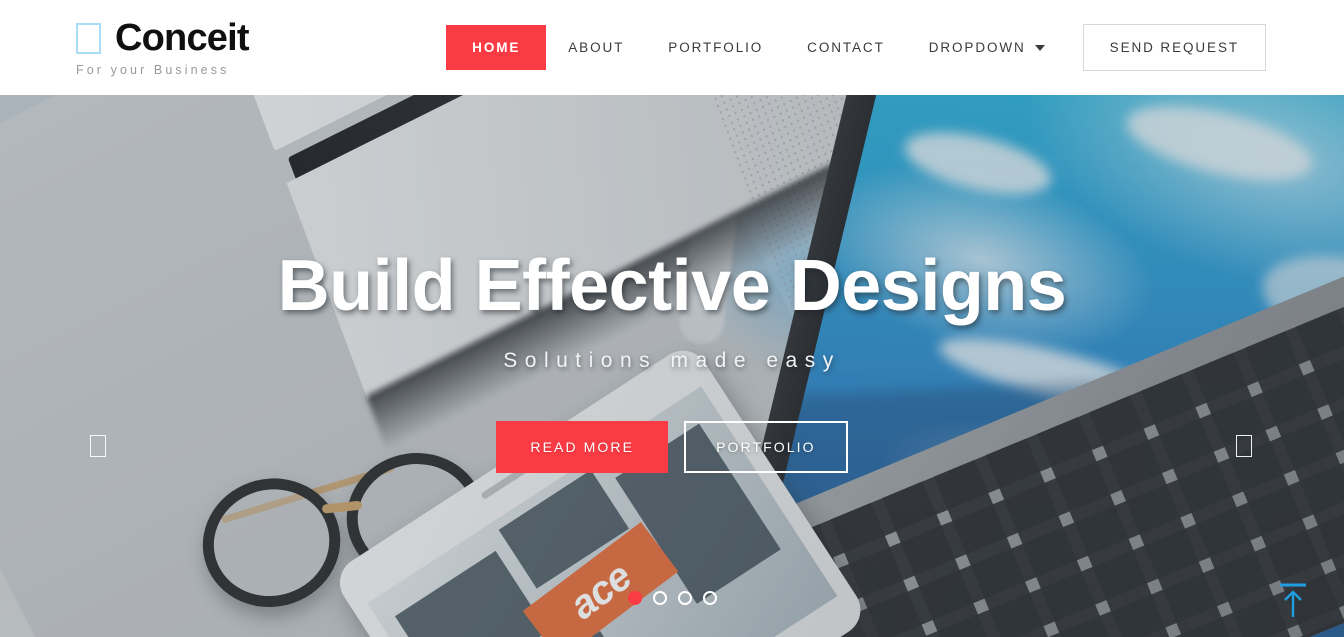 The width and height of the screenshot is (1344, 637). I want to click on brand-tagline: For your Business, so click(153, 70).